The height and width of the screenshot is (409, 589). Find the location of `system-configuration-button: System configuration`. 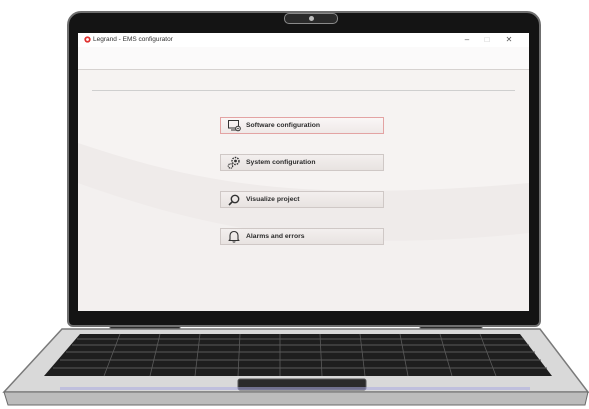

system-configuration-button: System configuration is located at coordinates (302, 162).